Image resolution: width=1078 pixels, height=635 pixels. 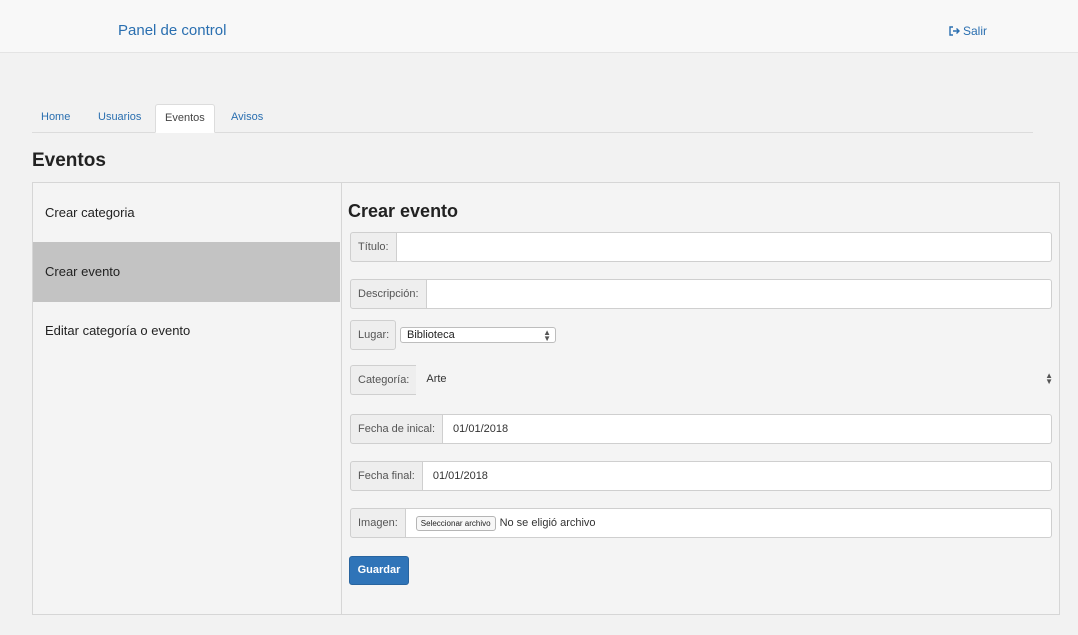 What do you see at coordinates (547, 523) in the screenshot?
I see `file-status: No se eligió archivo` at bounding box center [547, 523].